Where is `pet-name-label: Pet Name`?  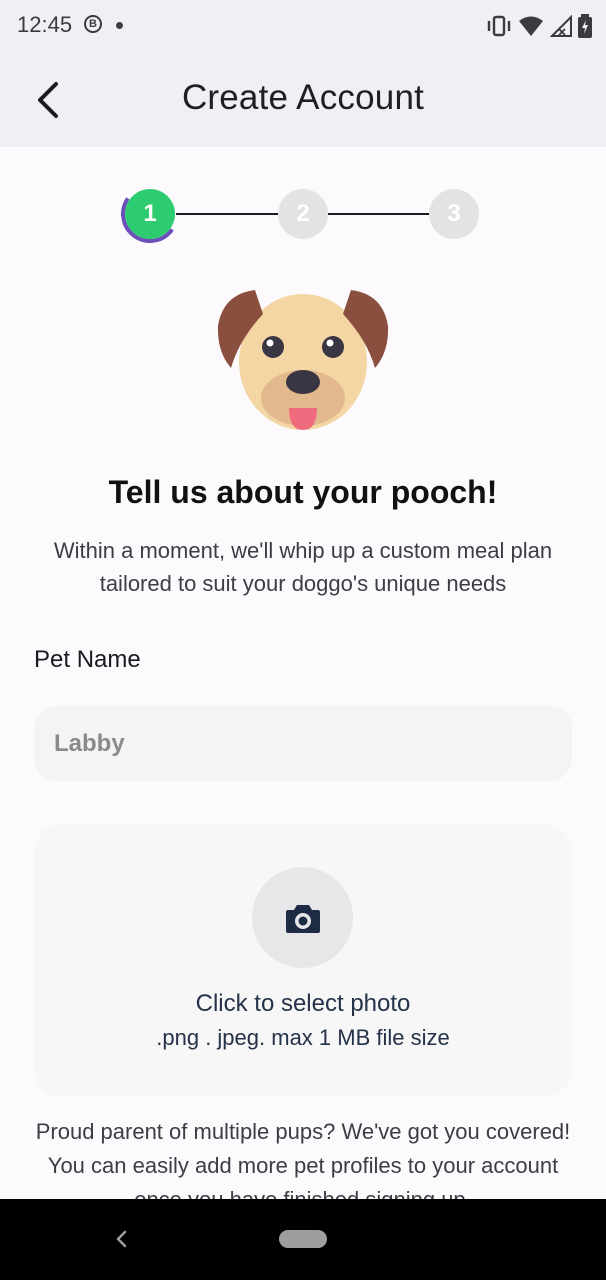
pet-name-label: Pet Name is located at coordinates (87, 659).